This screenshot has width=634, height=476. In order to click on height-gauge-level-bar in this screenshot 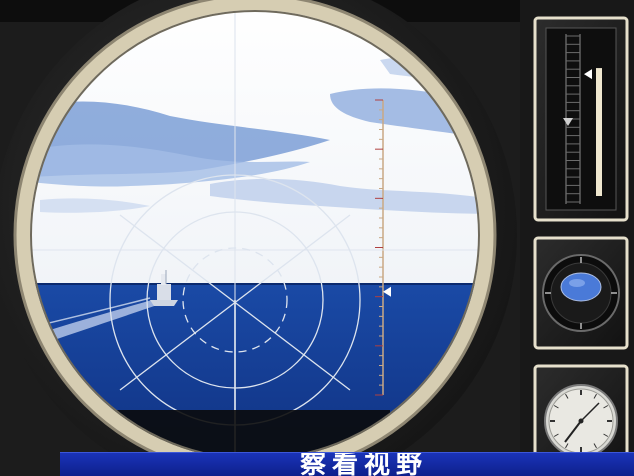, I will do `click(599, 132)`.